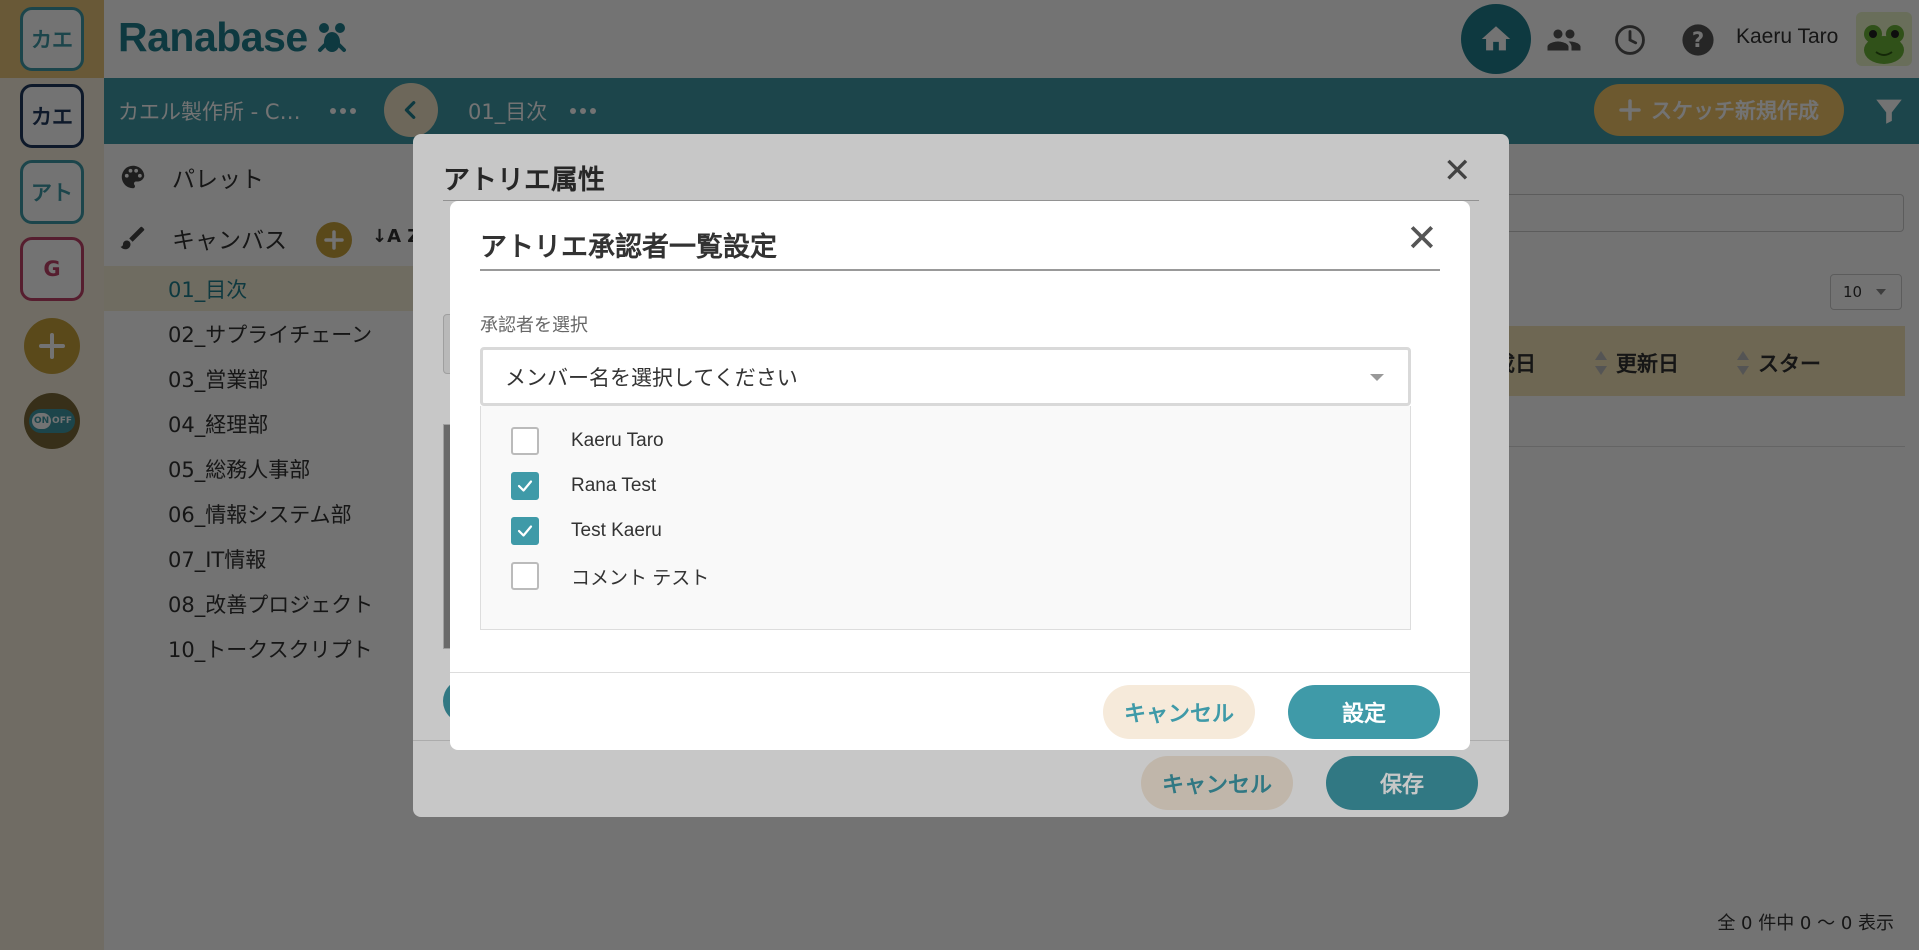 The height and width of the screenshot is (950, 1919). Describe the element at coordinates (616, 530) in the screenshot. I see `member-option-label: Test Kaeru` at that location.